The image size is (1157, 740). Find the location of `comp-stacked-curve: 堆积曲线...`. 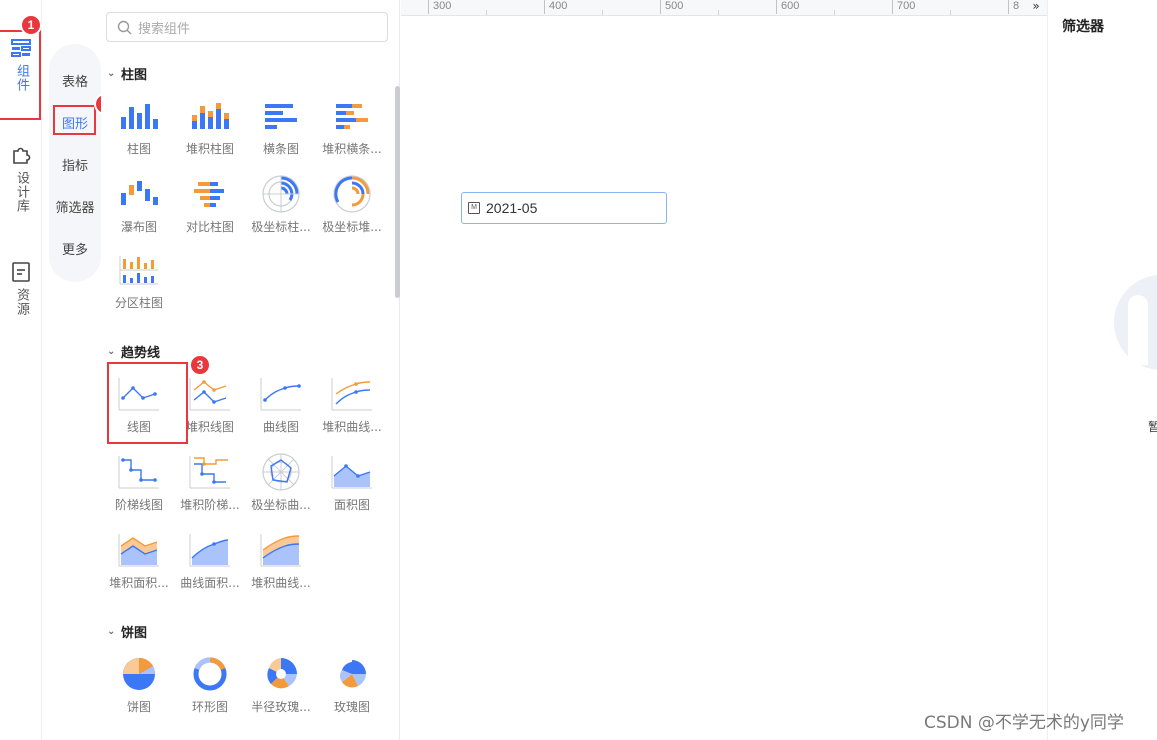

comp-stacked-curve: 堆积曲线... is located at coordinates (352, 404).